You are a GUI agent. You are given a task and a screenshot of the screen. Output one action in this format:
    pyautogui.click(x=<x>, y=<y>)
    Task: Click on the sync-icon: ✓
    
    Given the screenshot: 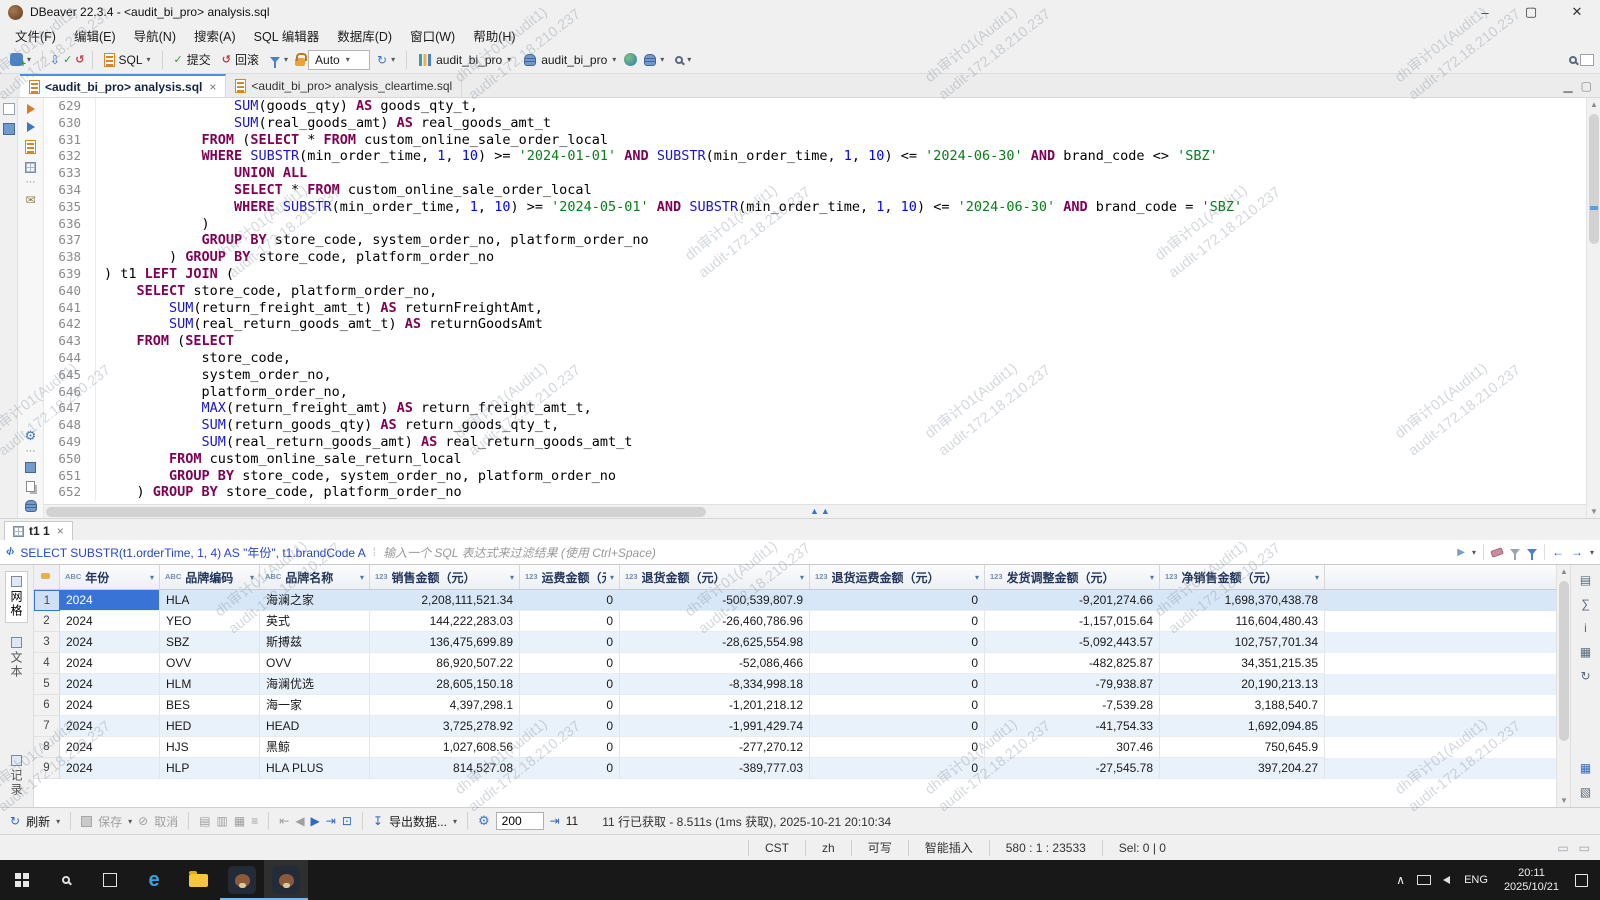 What is the action you would take?
    pyautogui.click(x=67, y=59)
    